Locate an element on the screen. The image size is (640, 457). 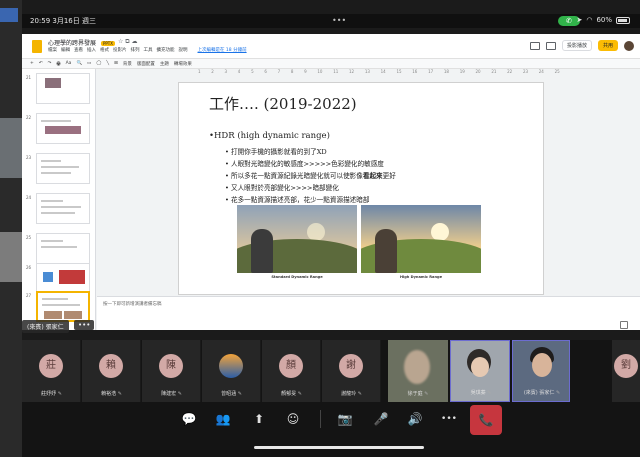
chat-icon: 💬 is located at coordinates (189, 419).